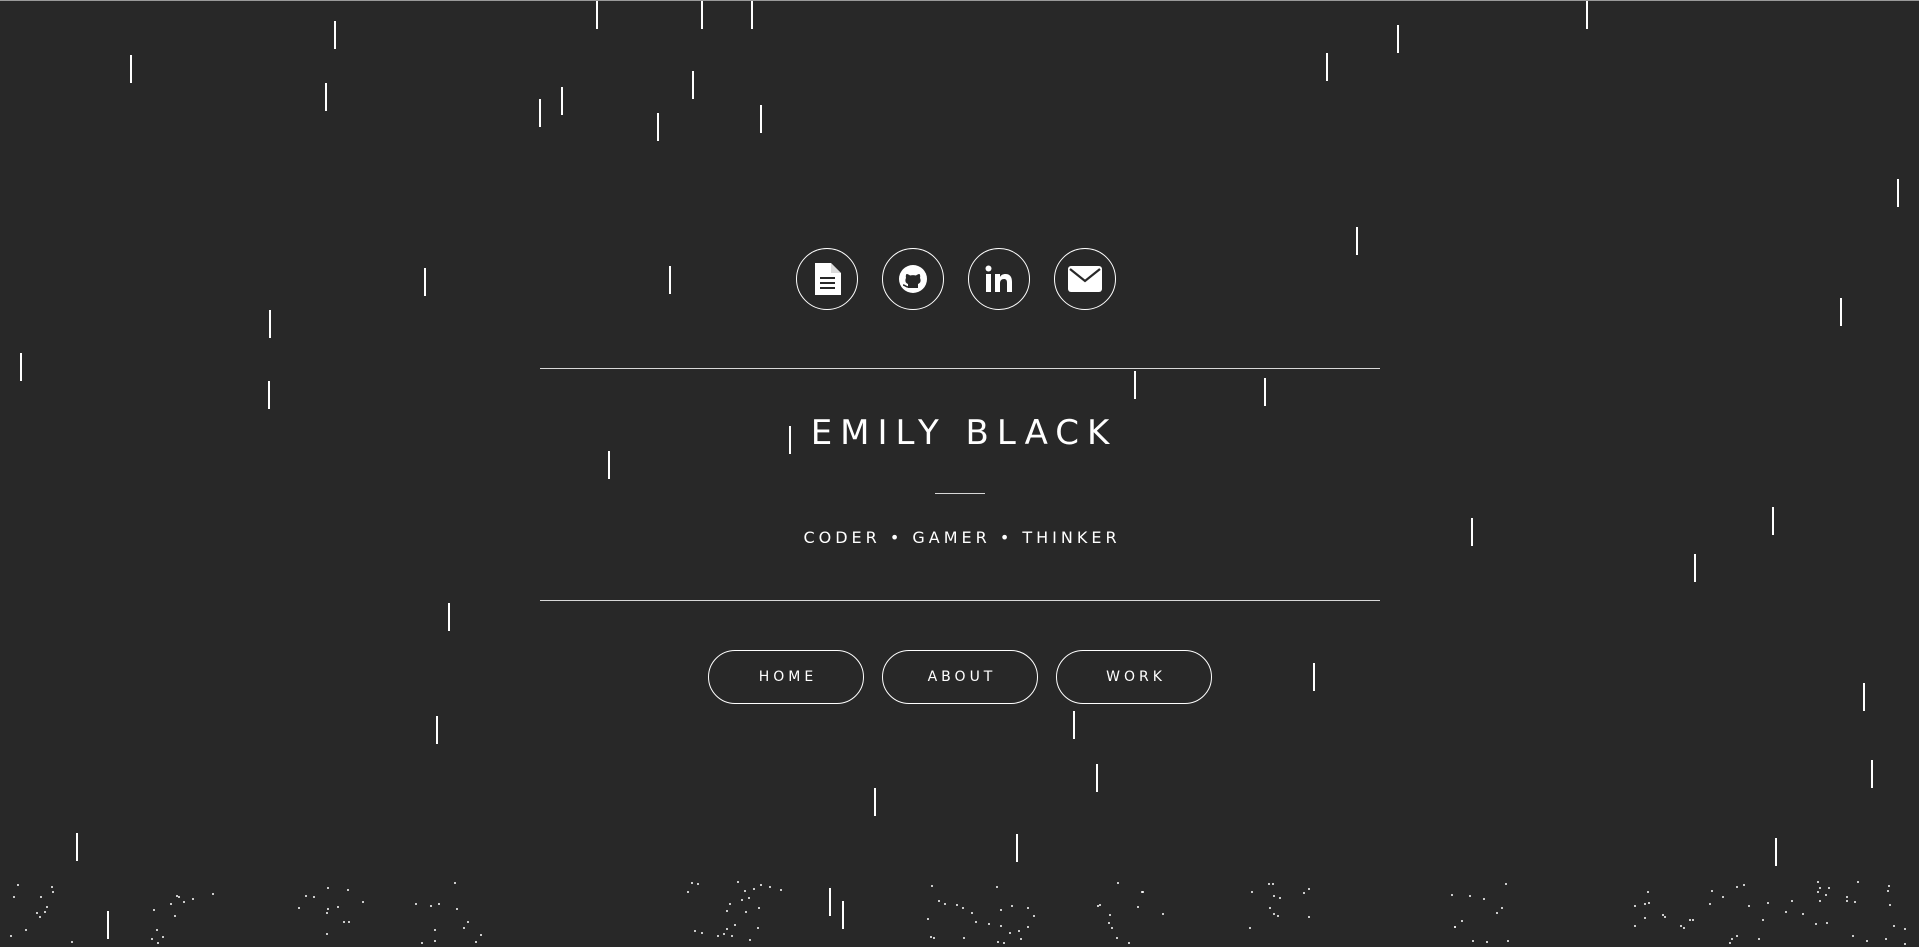  What do you see at coordinates (827, 279) in the screenshot?
I see `resume-button` at bounding box center [827, 279].